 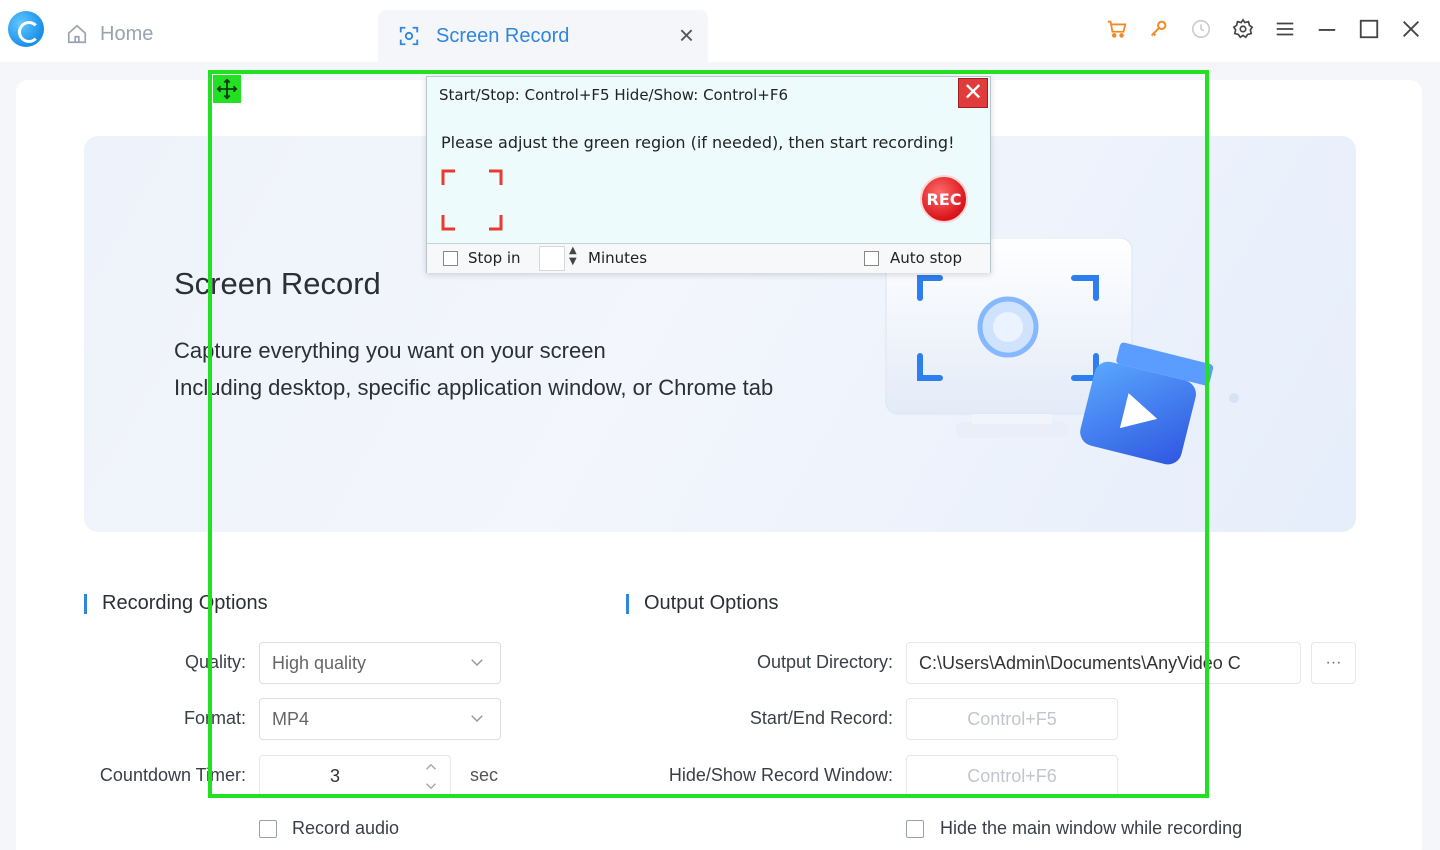 I want to click on auto-stop-label: Auto stop, so click(x=926, y=258).